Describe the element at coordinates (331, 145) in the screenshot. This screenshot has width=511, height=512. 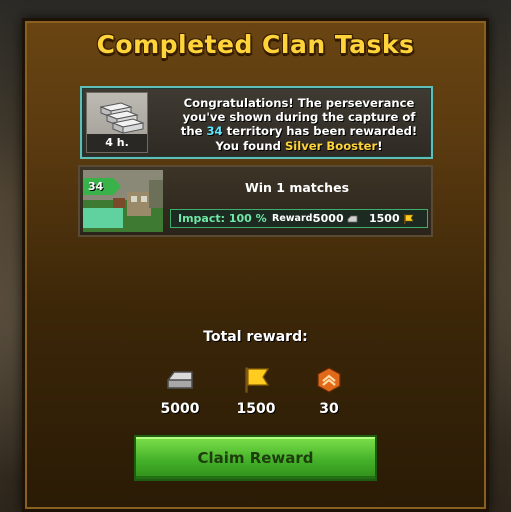
I see `booster-name: Silver Booster` at that location.